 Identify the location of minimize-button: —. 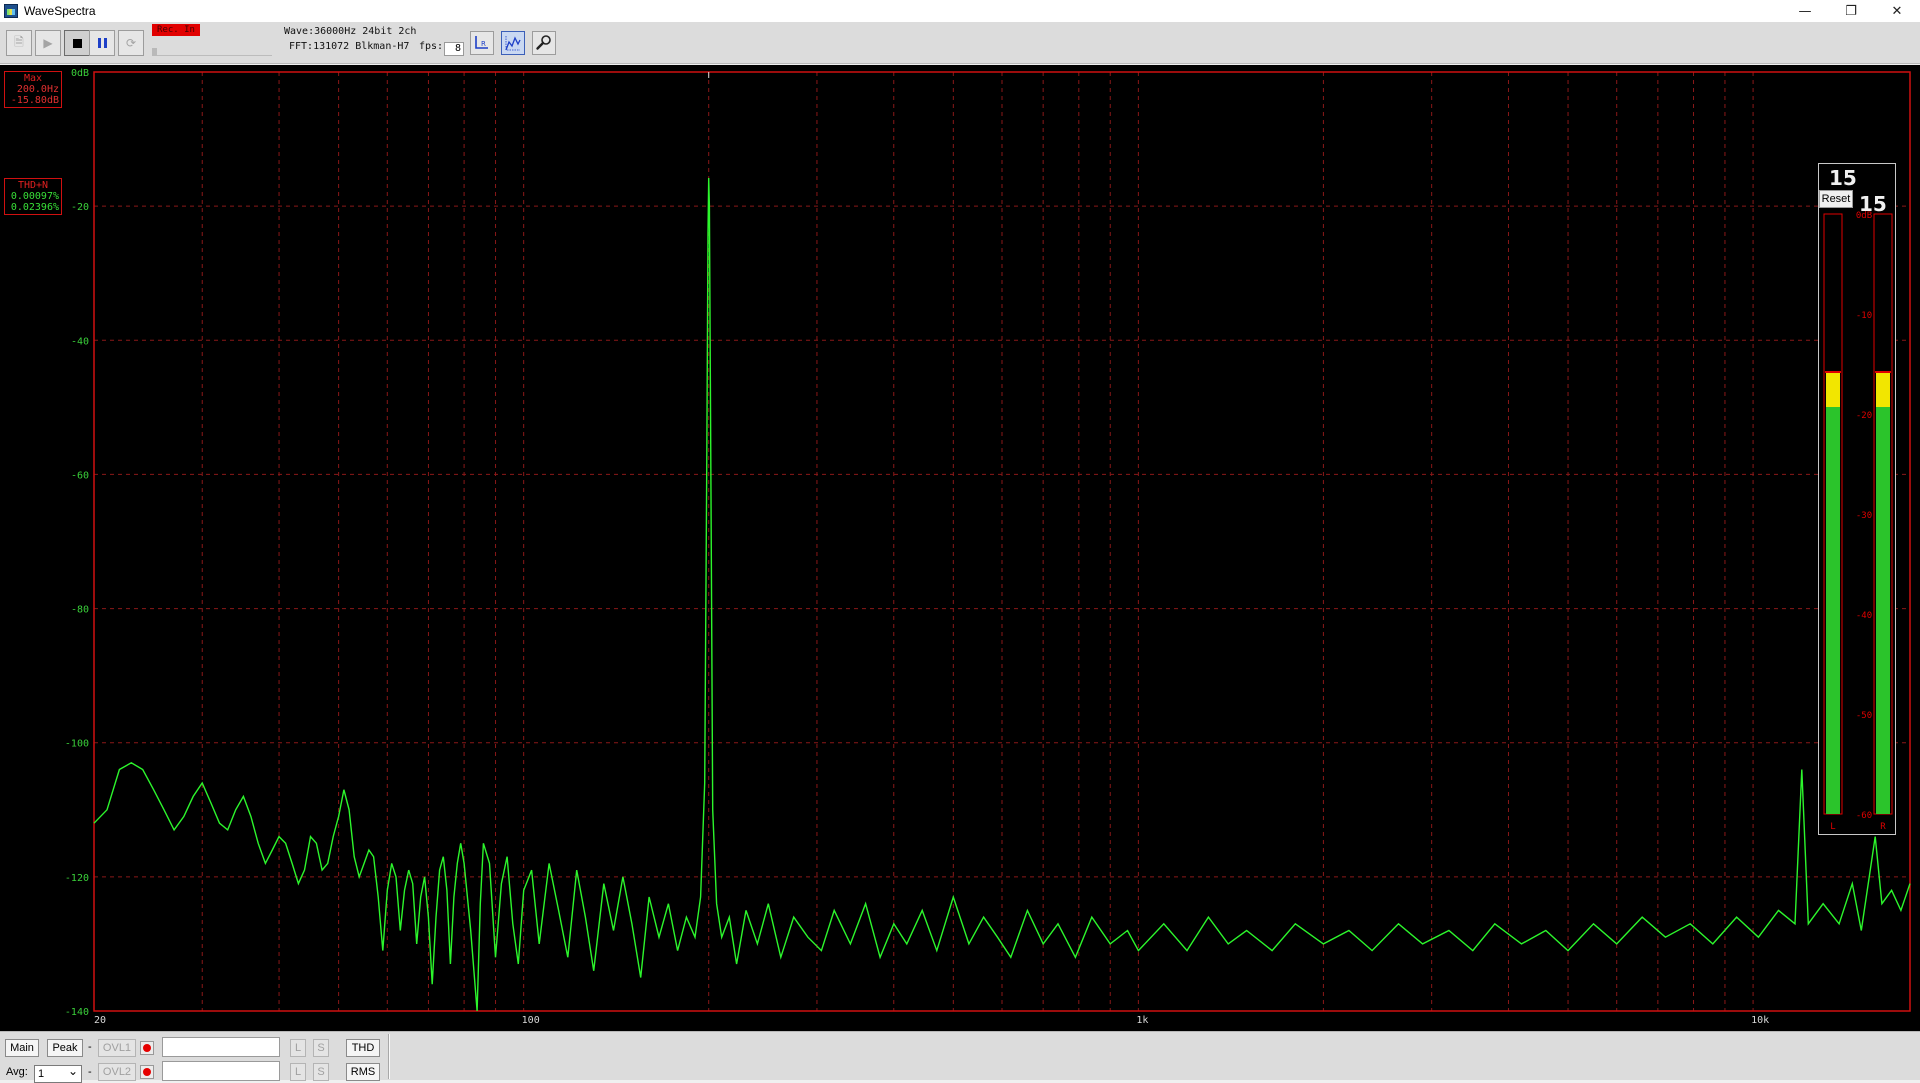
(1805, 11).